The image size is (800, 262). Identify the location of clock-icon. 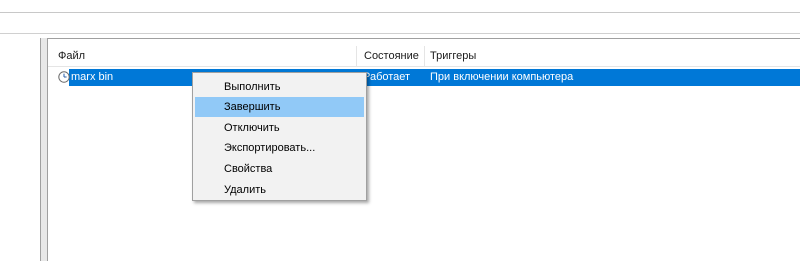
(64, 77).